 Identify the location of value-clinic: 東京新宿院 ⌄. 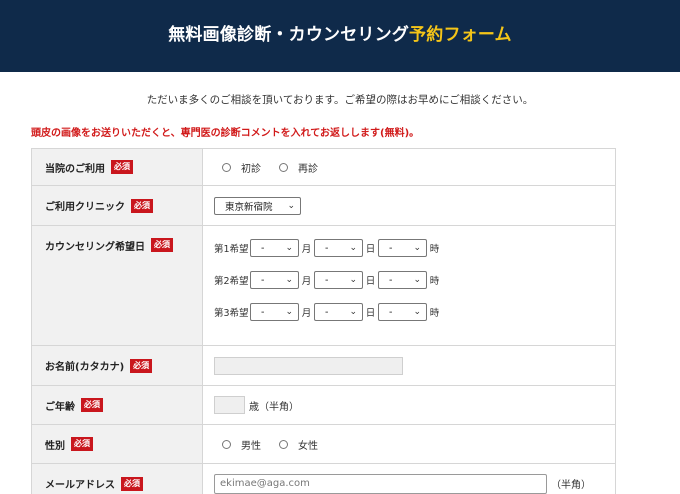
(409, 205).